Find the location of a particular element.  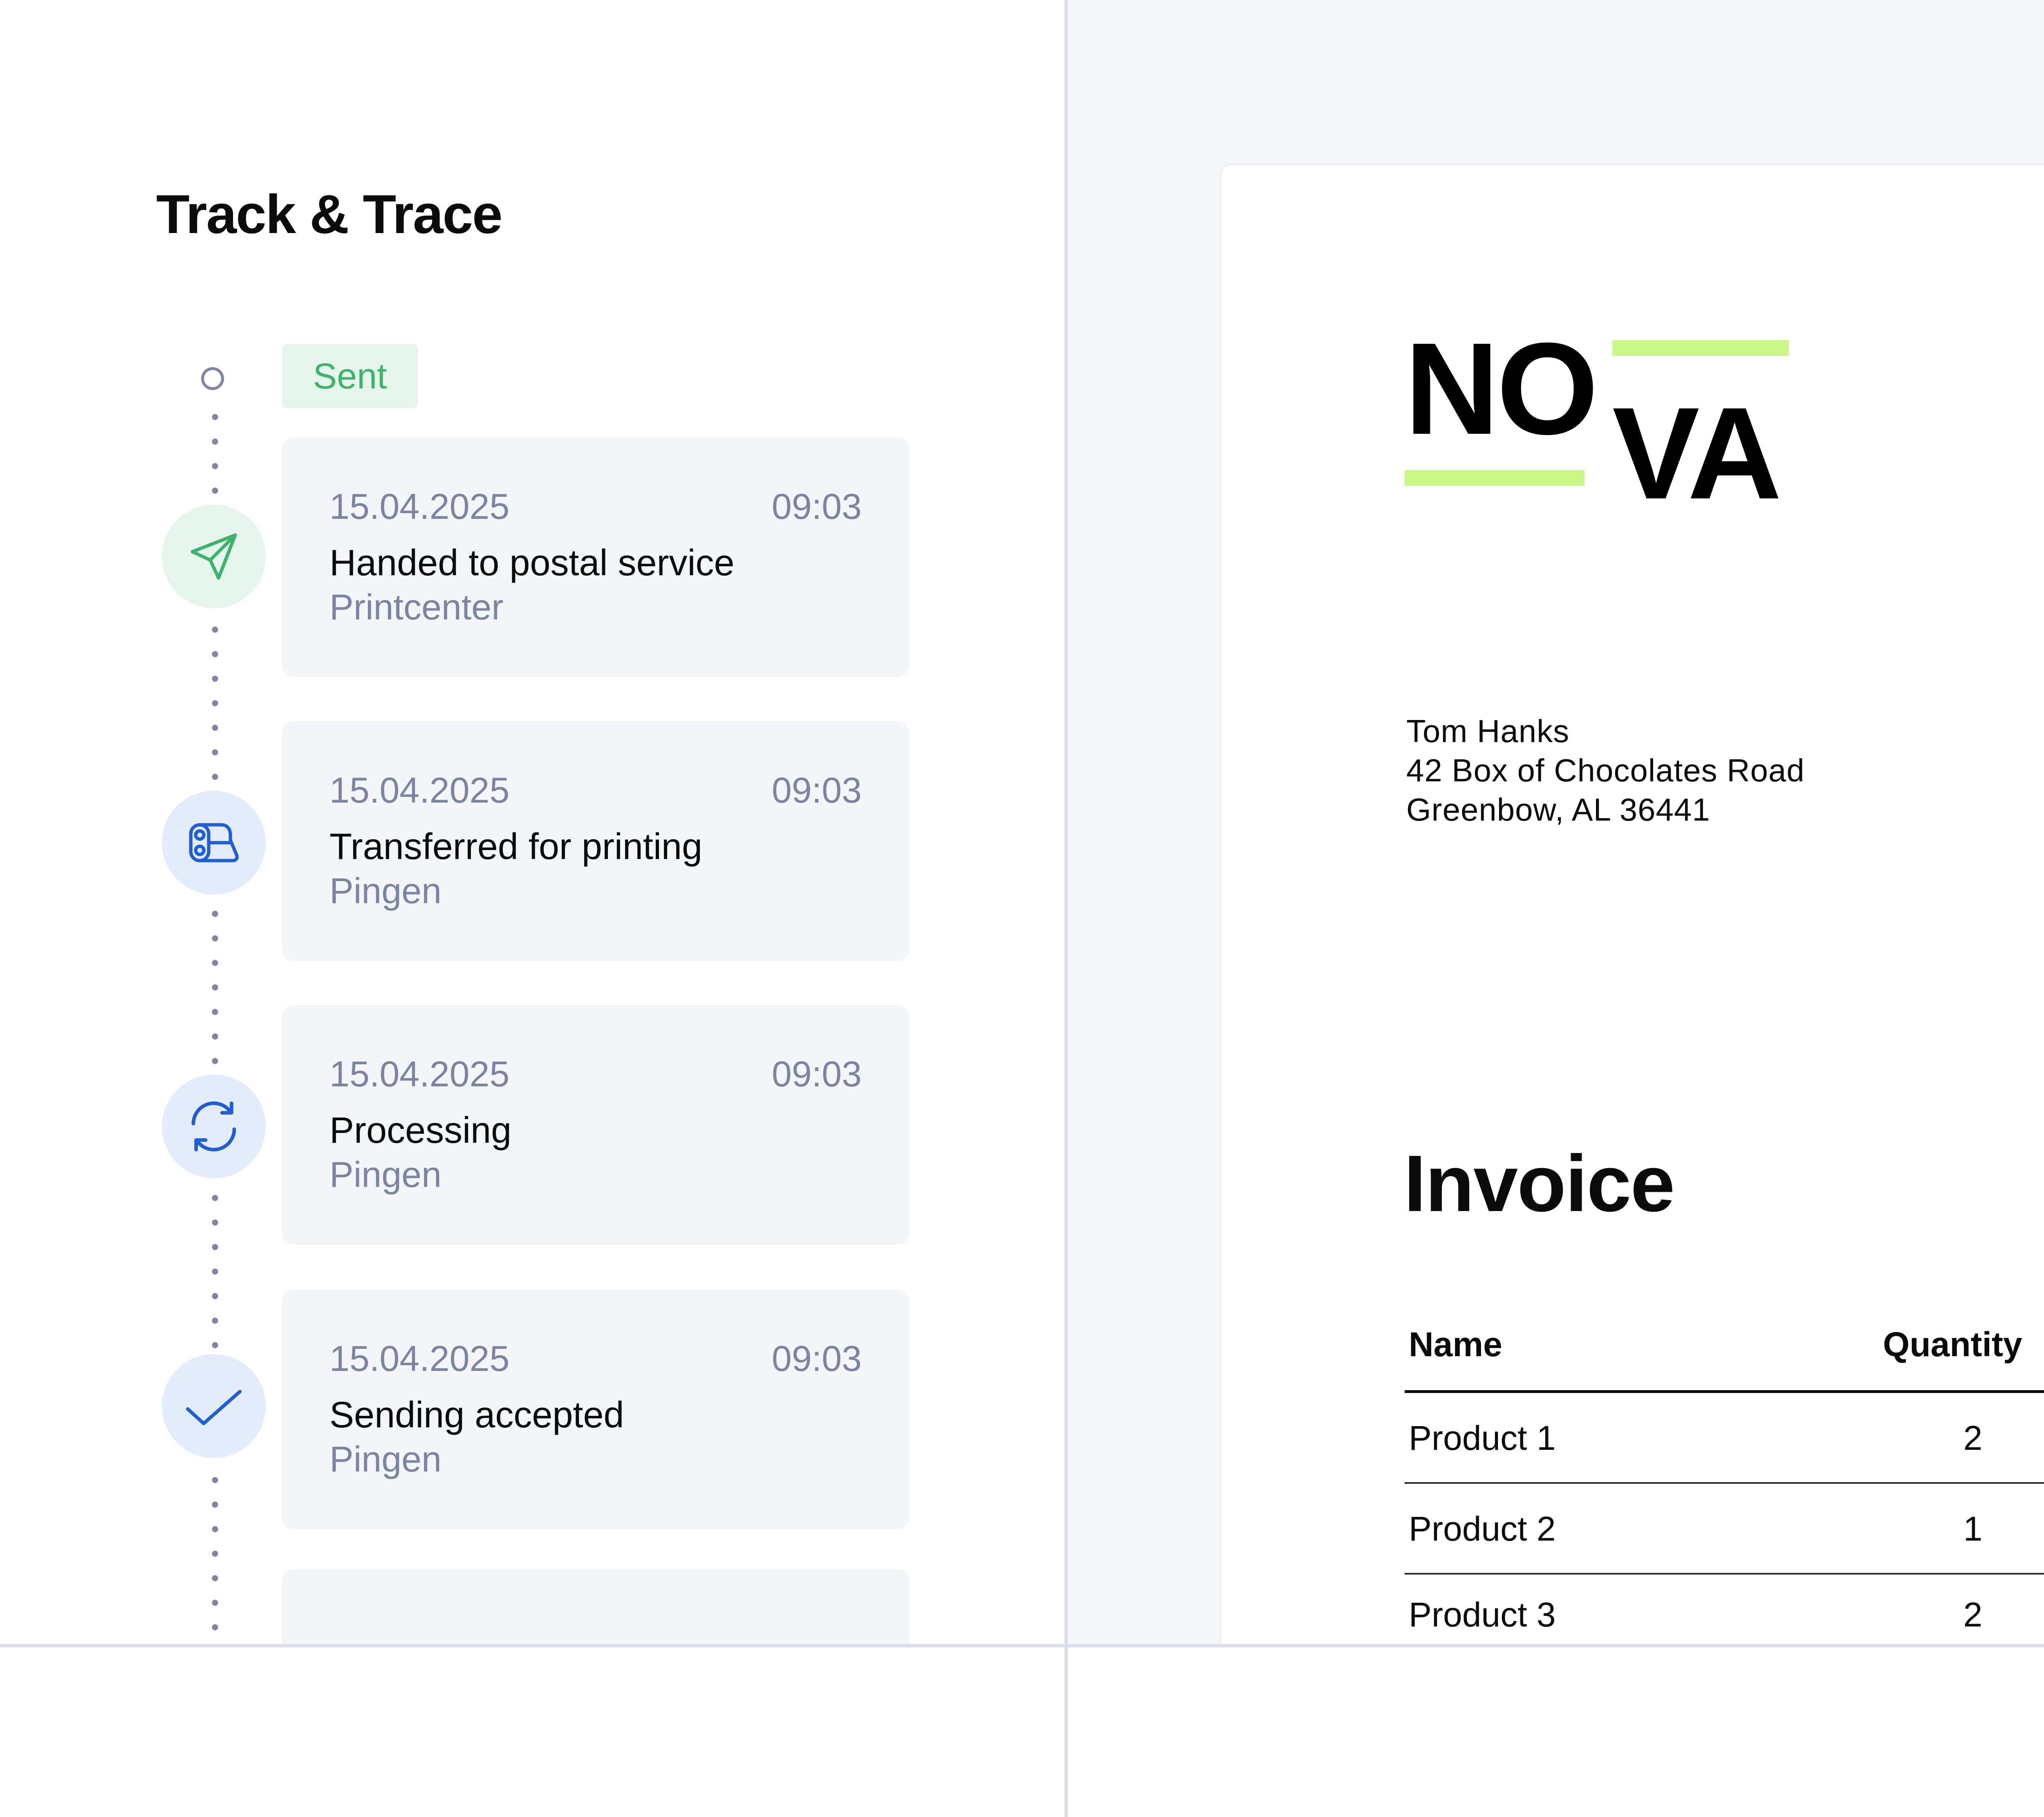

table-row: Product 1 2 is located at coordinates (1724, 1438).